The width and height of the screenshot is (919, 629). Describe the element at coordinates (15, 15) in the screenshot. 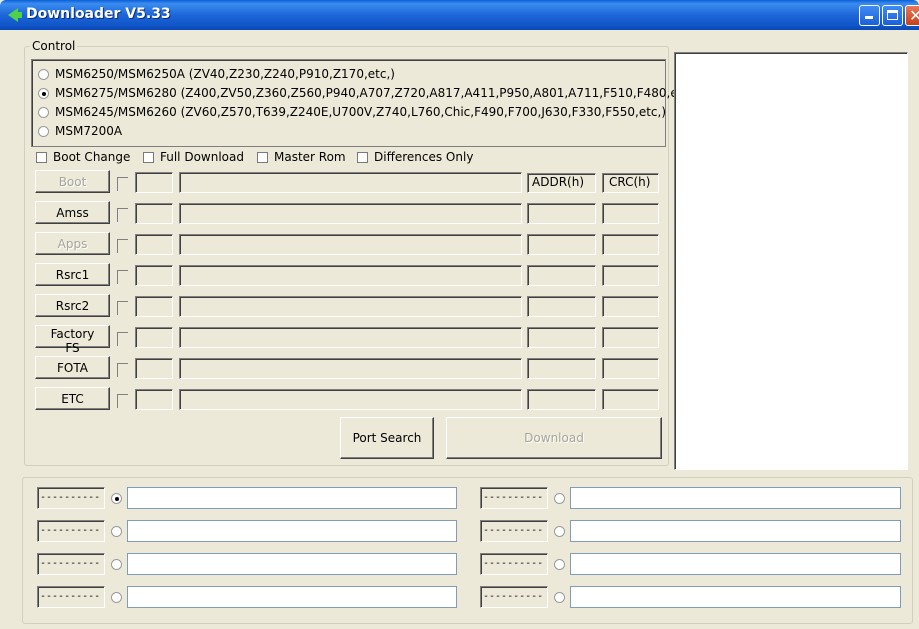

I see `app-icon` at that location.